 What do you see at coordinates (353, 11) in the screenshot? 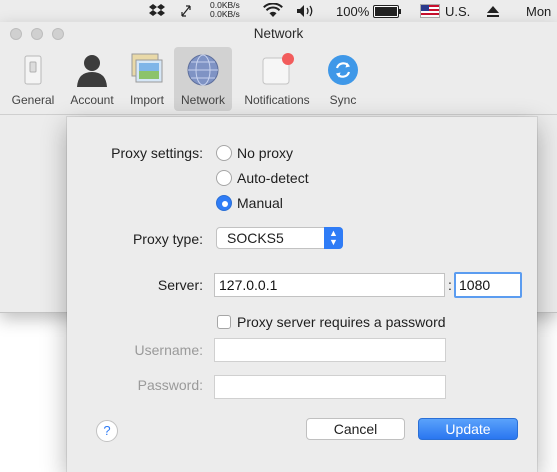
I see `battery-percent: 100%` at bounding box center [353, 11].